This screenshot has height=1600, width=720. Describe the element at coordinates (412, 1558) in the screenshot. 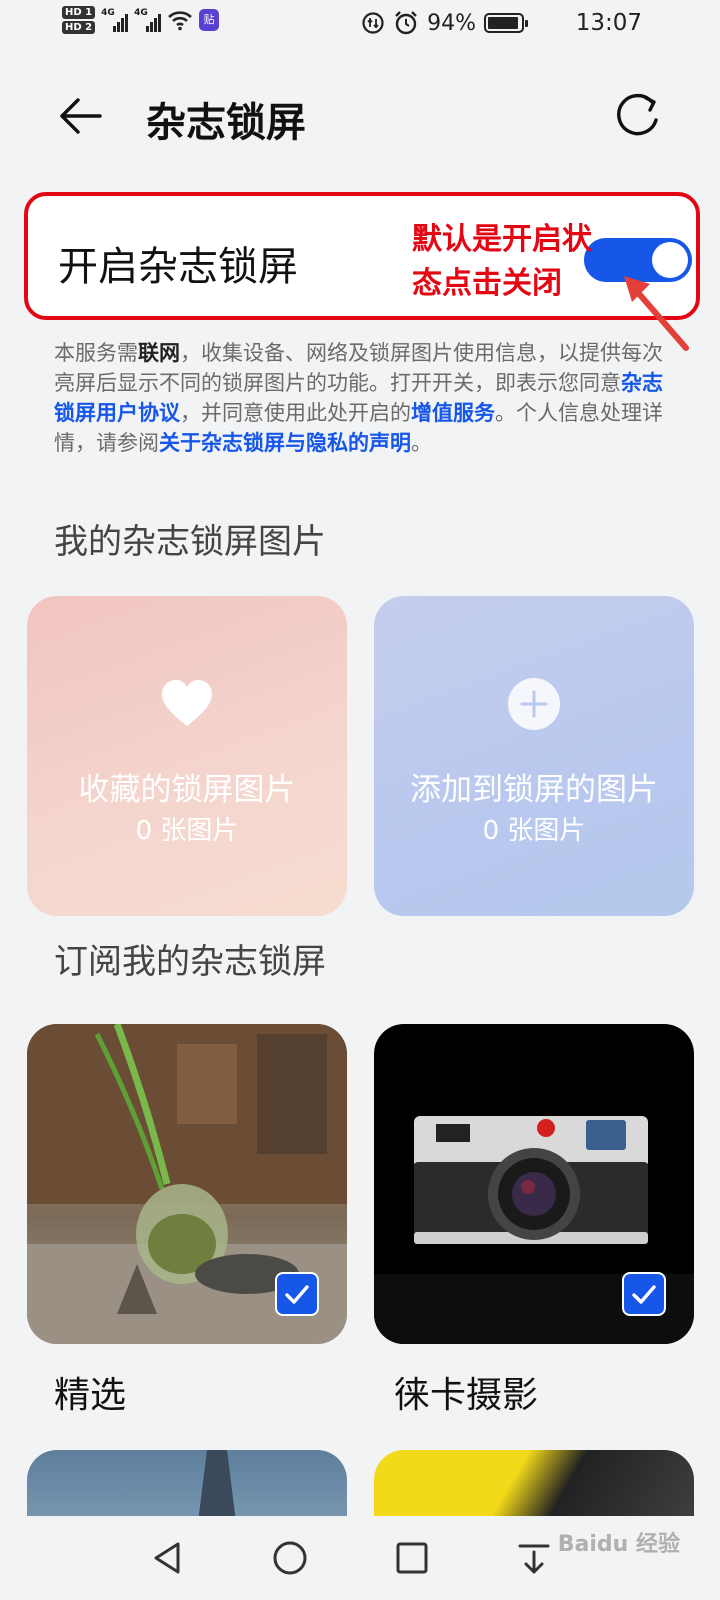

I see `nav-recents-icon` at that location.